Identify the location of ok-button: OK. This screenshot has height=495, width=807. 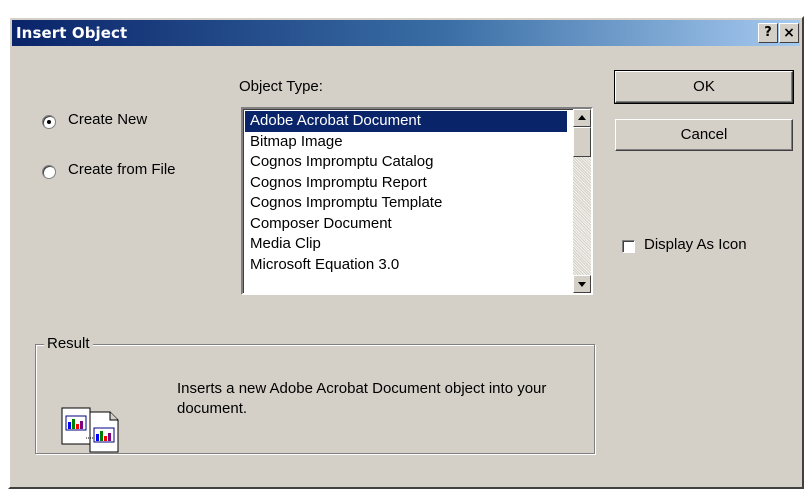
(704, 87).